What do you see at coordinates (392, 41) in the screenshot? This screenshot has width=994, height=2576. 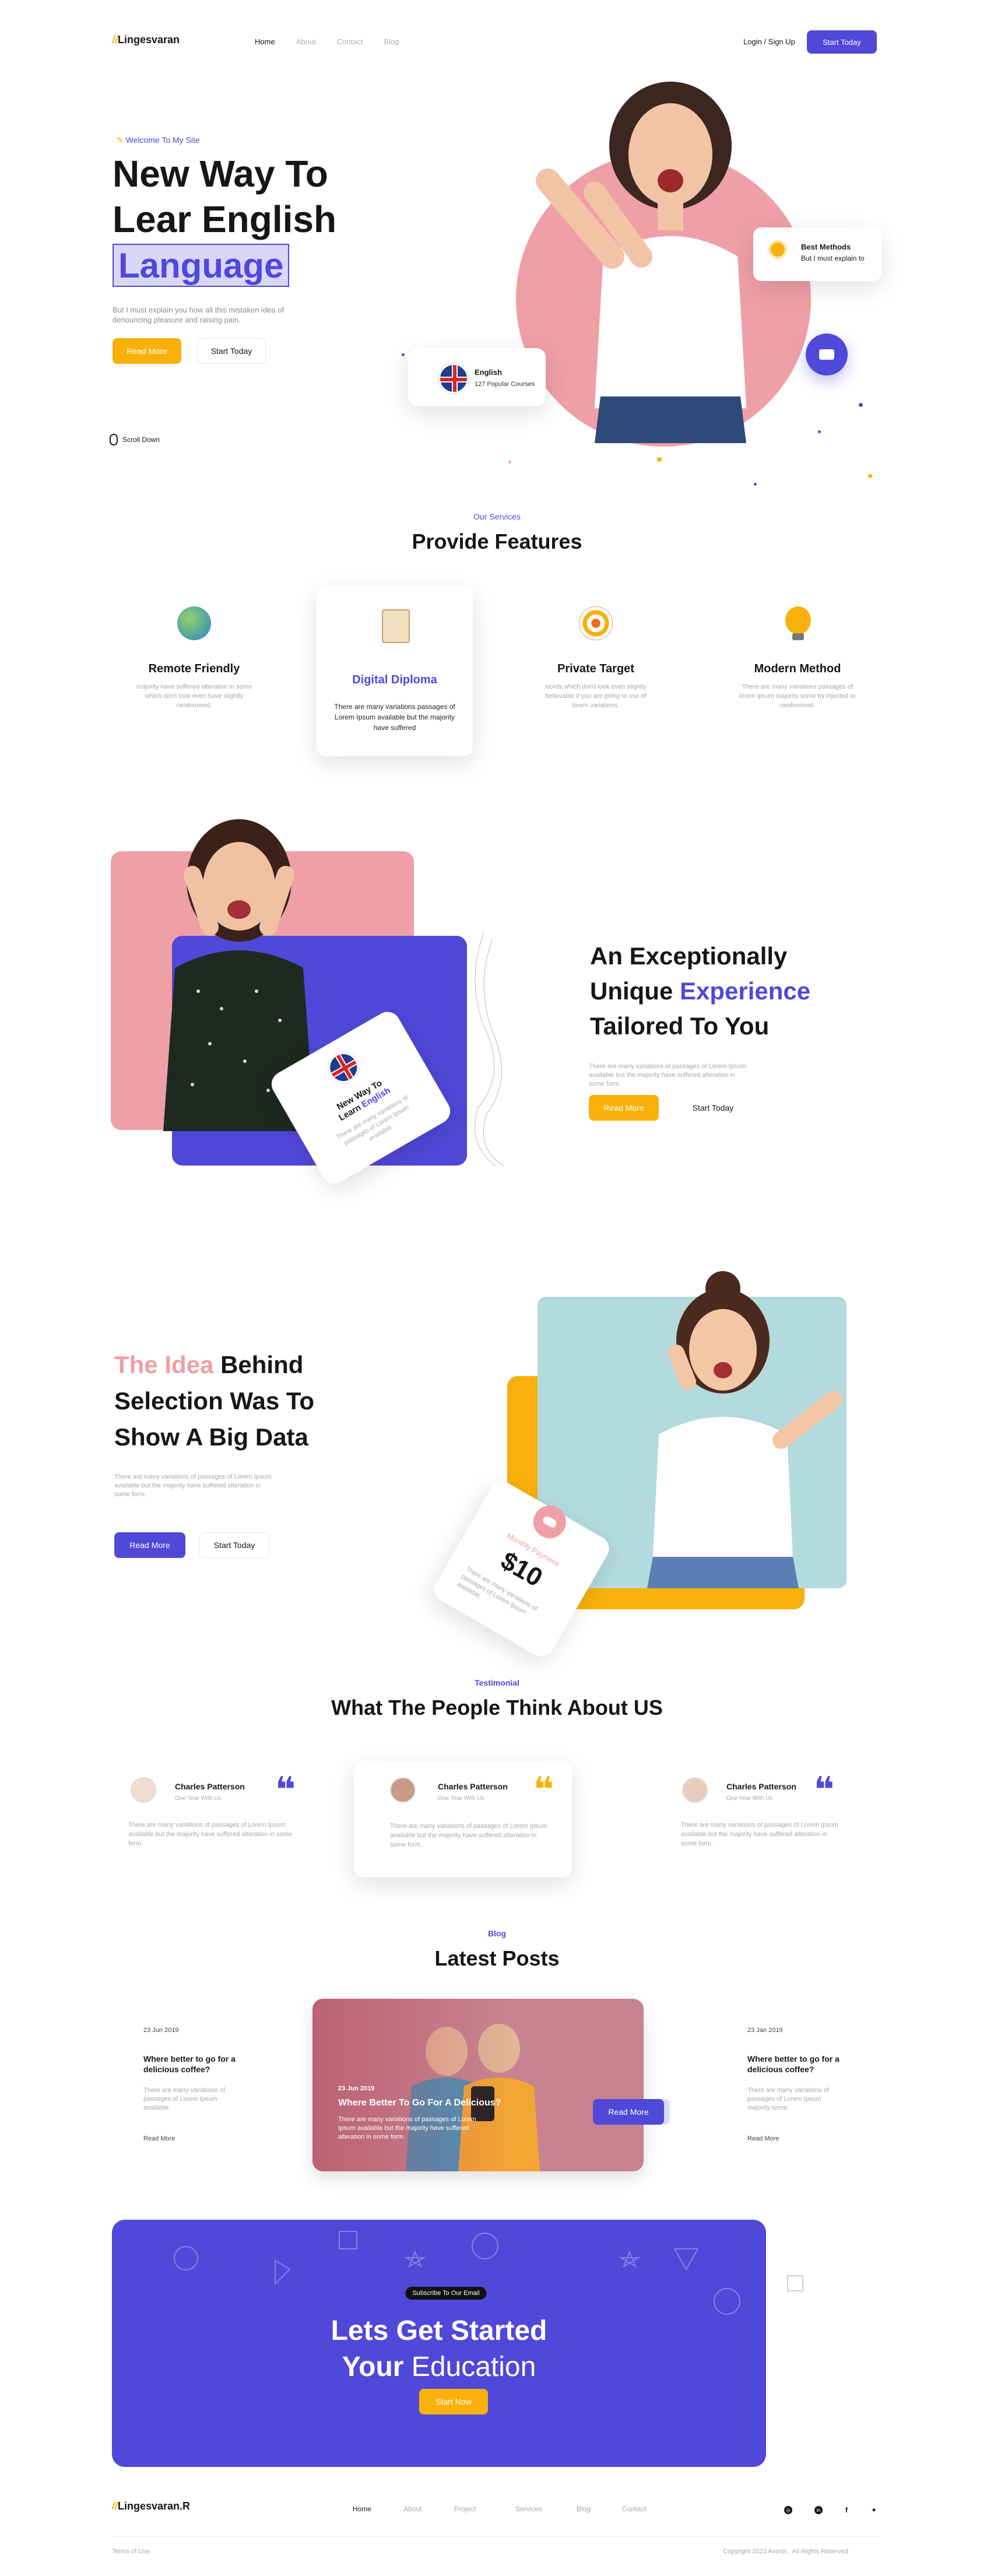 I see `nav-blog: Blog` at bounding box center [392, 41].